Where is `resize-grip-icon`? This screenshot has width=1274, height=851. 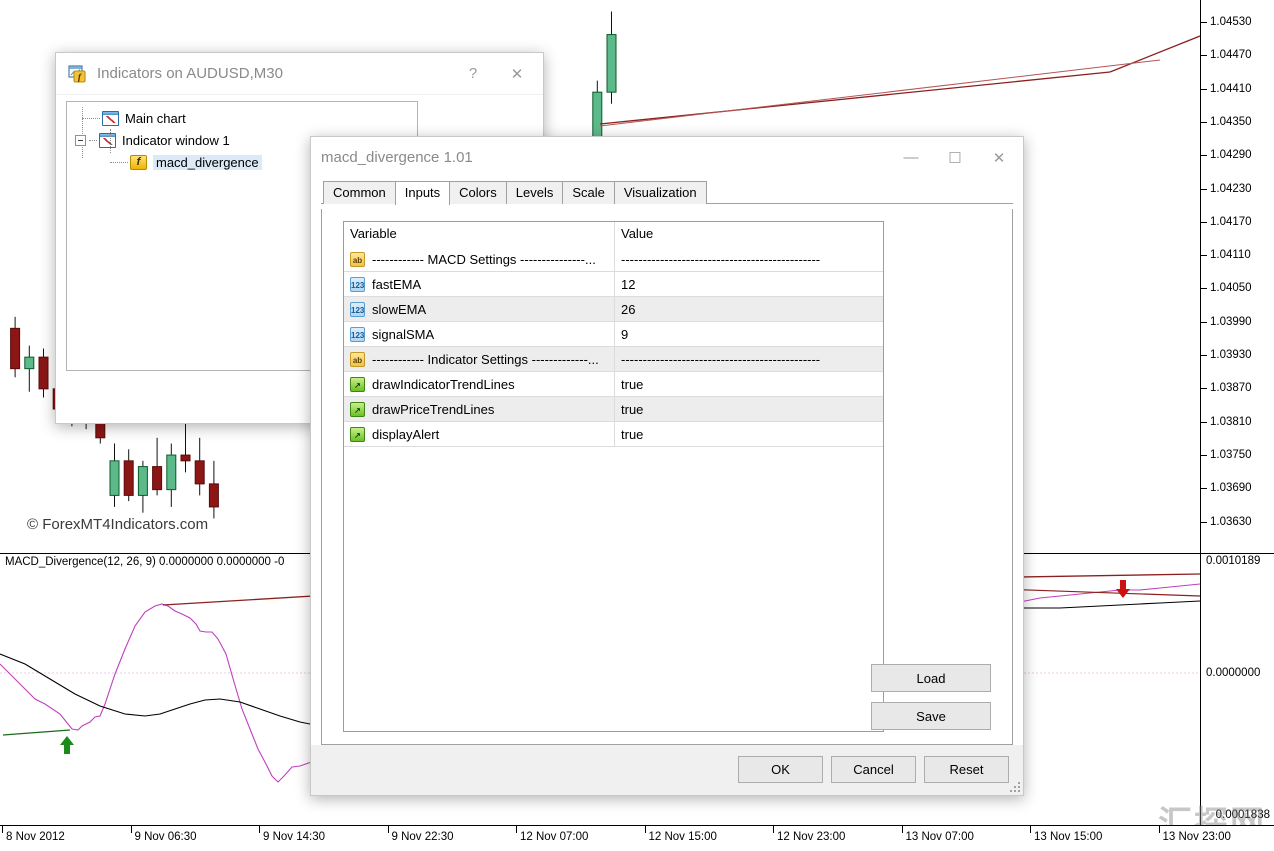
resize-grip-icon is located at coordinates (1014, 786).